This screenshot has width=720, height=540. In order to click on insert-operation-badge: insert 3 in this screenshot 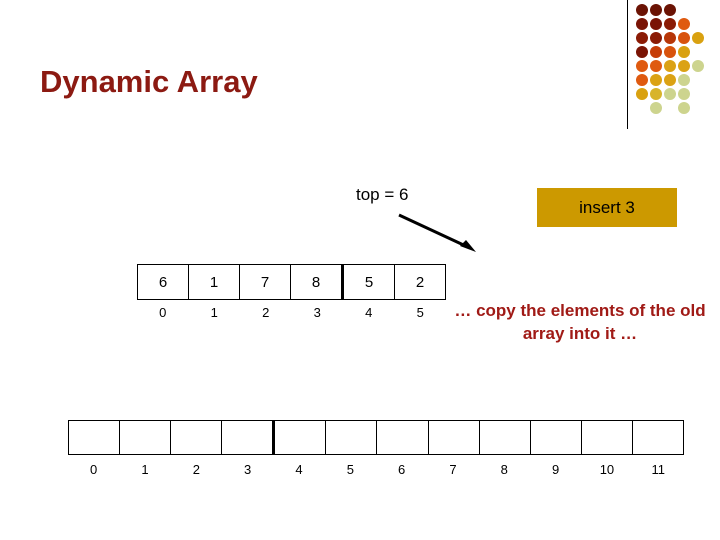, I will do `click(607, 207)`.